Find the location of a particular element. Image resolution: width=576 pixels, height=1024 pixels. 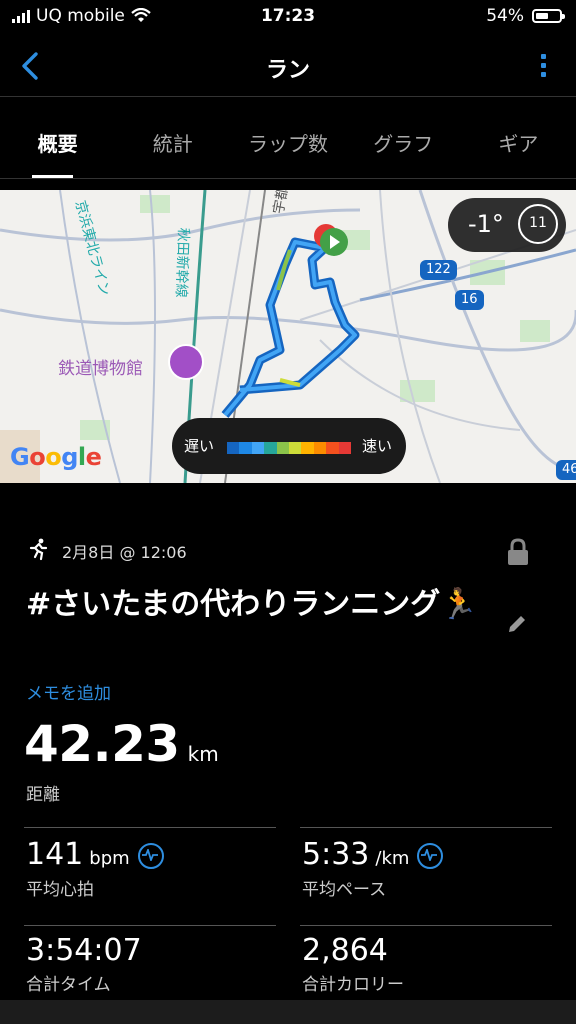

heart-rate-icon is located at coordinates (150, 855).